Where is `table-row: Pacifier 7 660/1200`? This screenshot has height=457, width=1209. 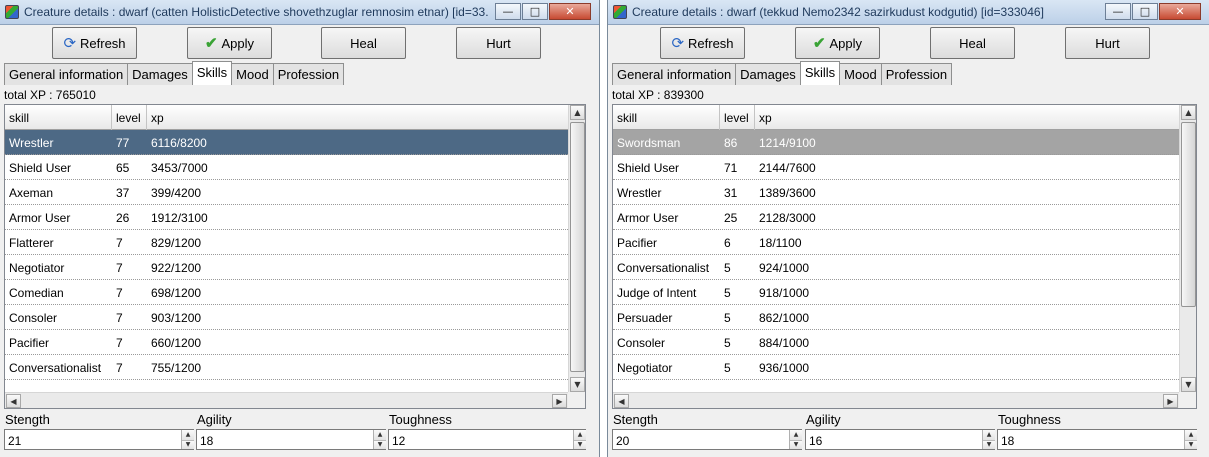
table-row: Pacifier 7 660/1200 is located at coordinates (286, 342).